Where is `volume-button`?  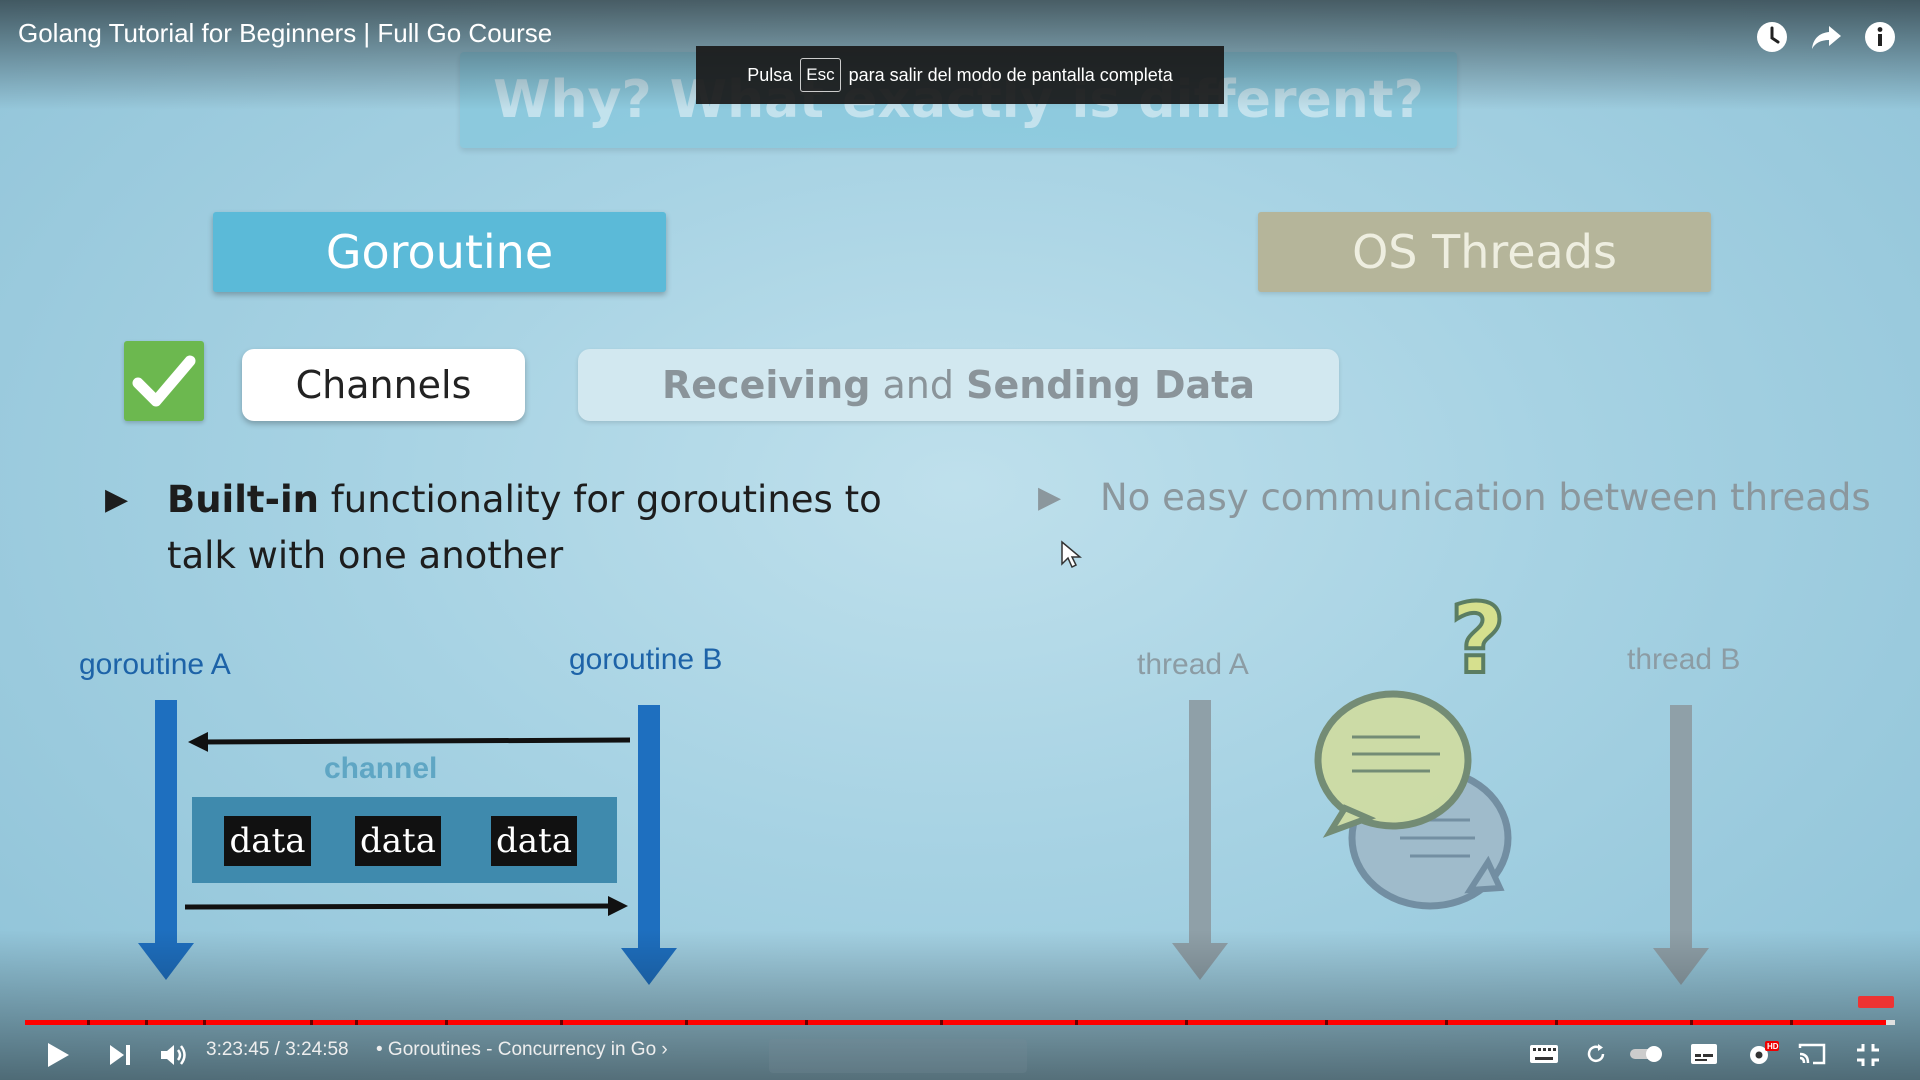 volume-button is located at coordinates (173, 1057).